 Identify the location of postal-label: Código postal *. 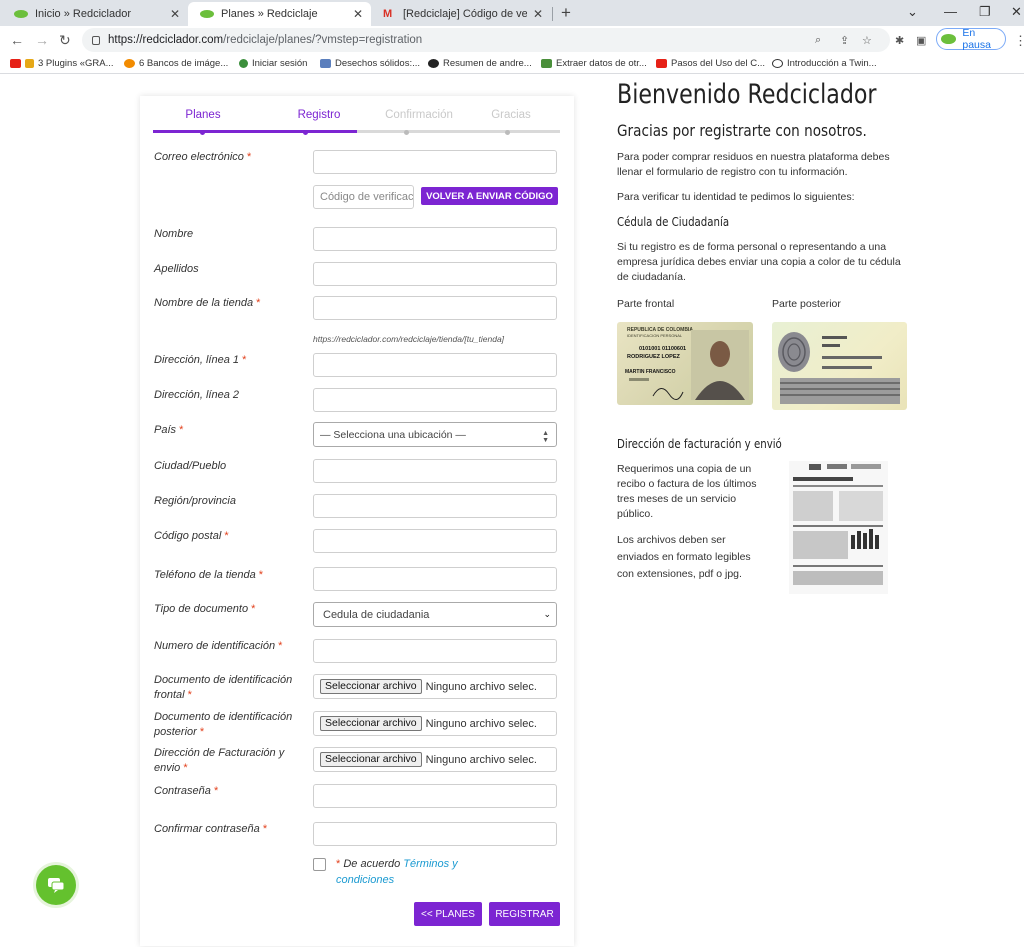
(191, 536).